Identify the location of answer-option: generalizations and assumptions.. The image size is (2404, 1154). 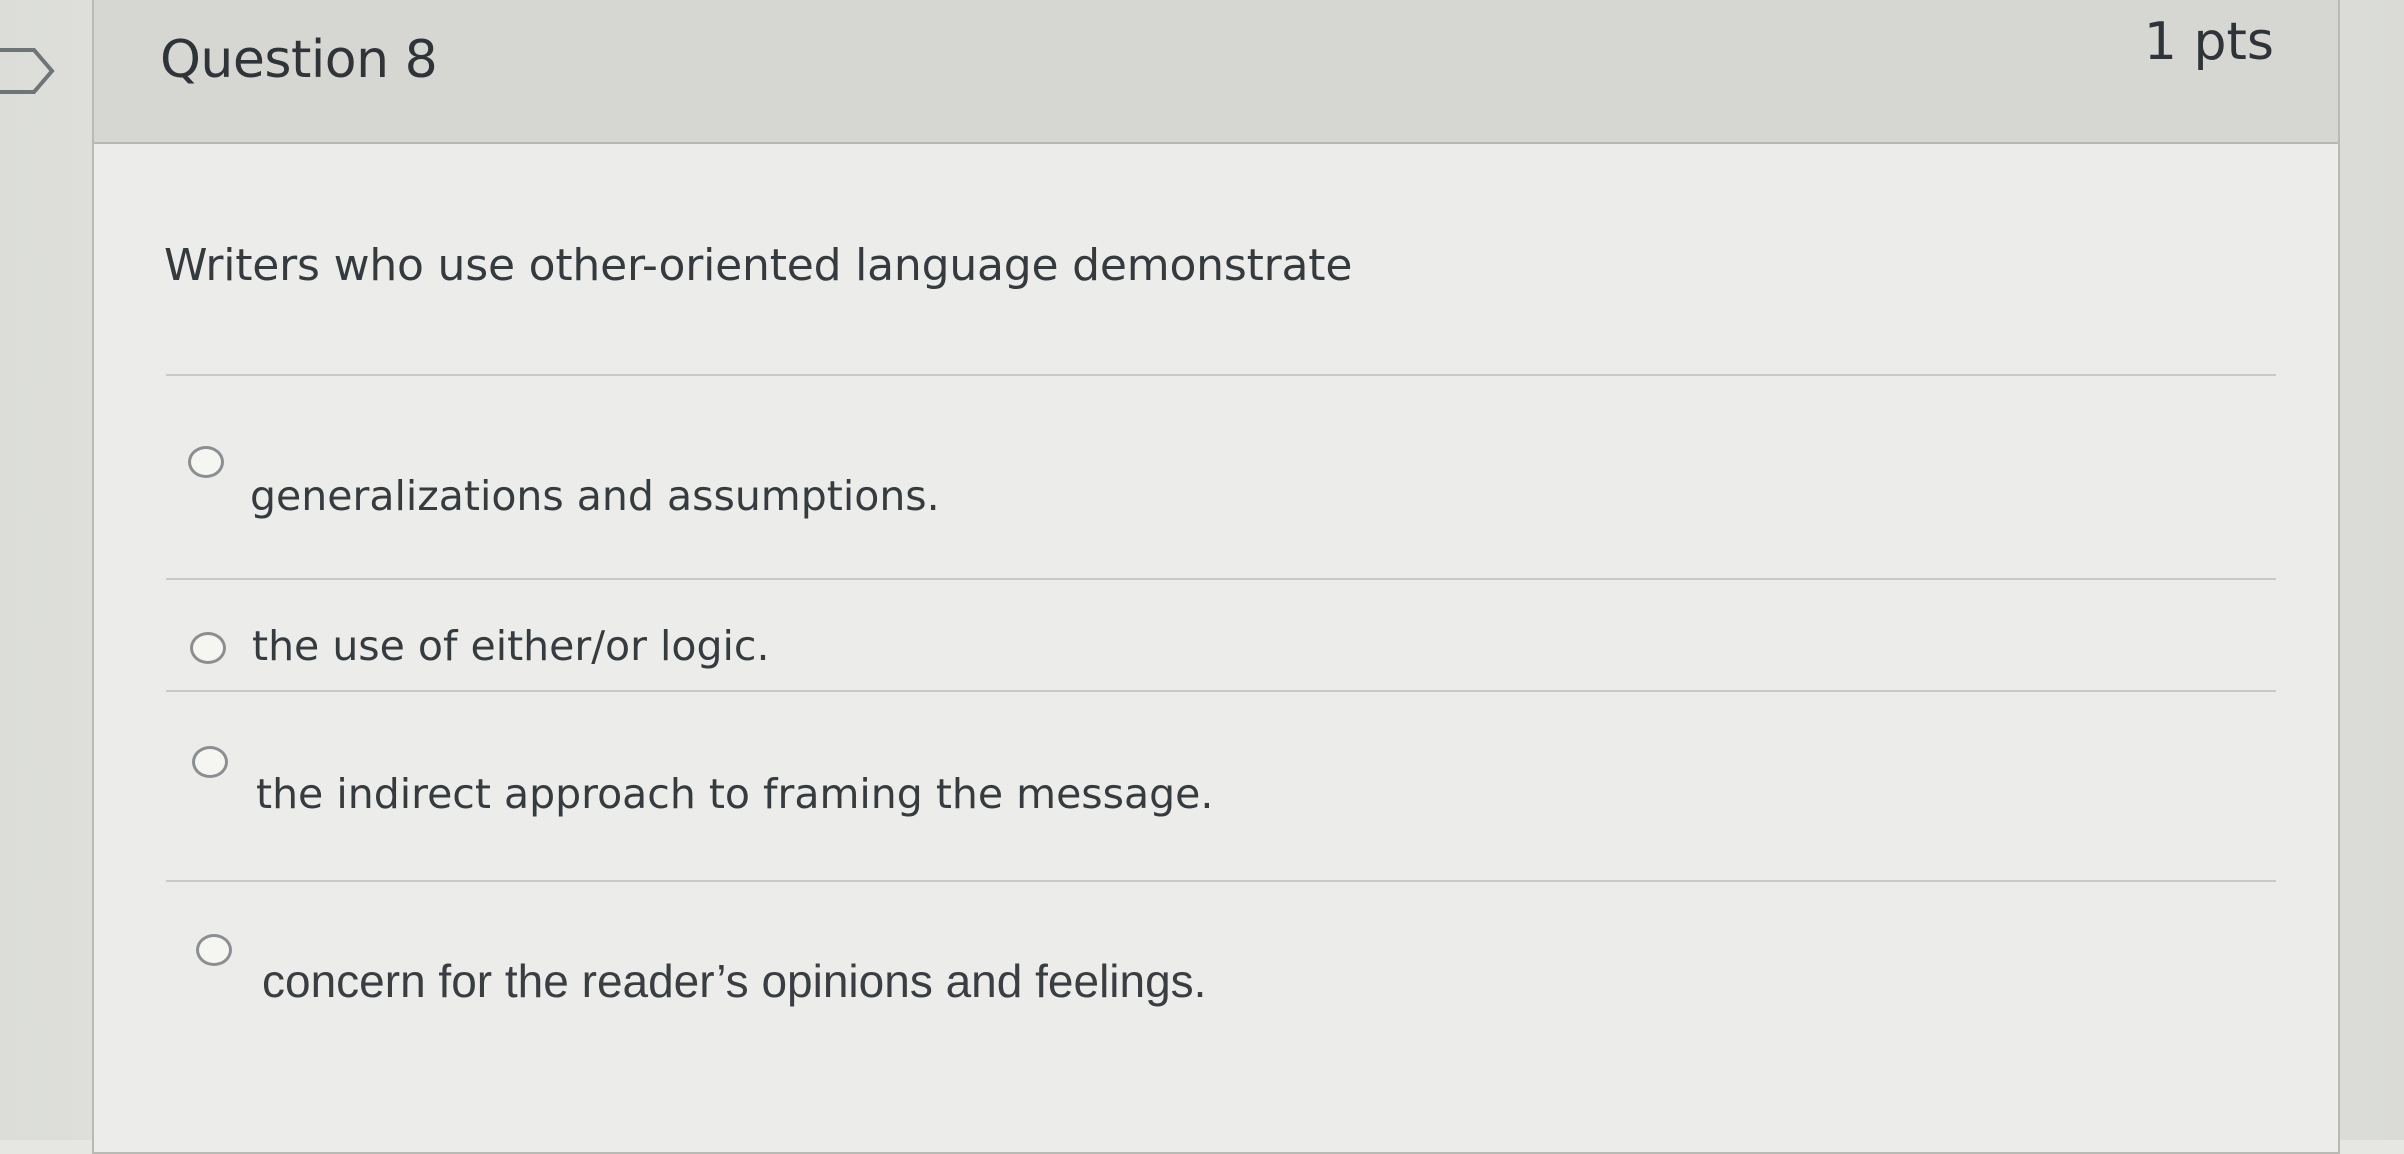
(1216, 475).